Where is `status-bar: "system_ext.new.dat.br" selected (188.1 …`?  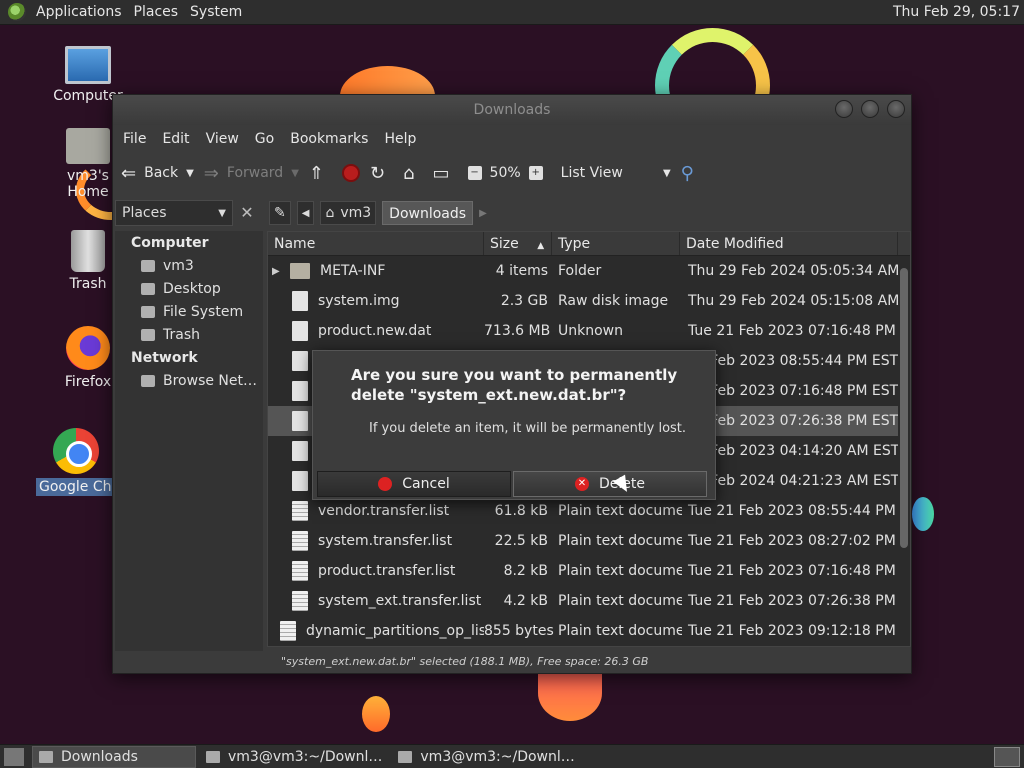
status-bar: "system_ext.new.dat.br" selected (188.1 … is located at coordinates (465, 661).